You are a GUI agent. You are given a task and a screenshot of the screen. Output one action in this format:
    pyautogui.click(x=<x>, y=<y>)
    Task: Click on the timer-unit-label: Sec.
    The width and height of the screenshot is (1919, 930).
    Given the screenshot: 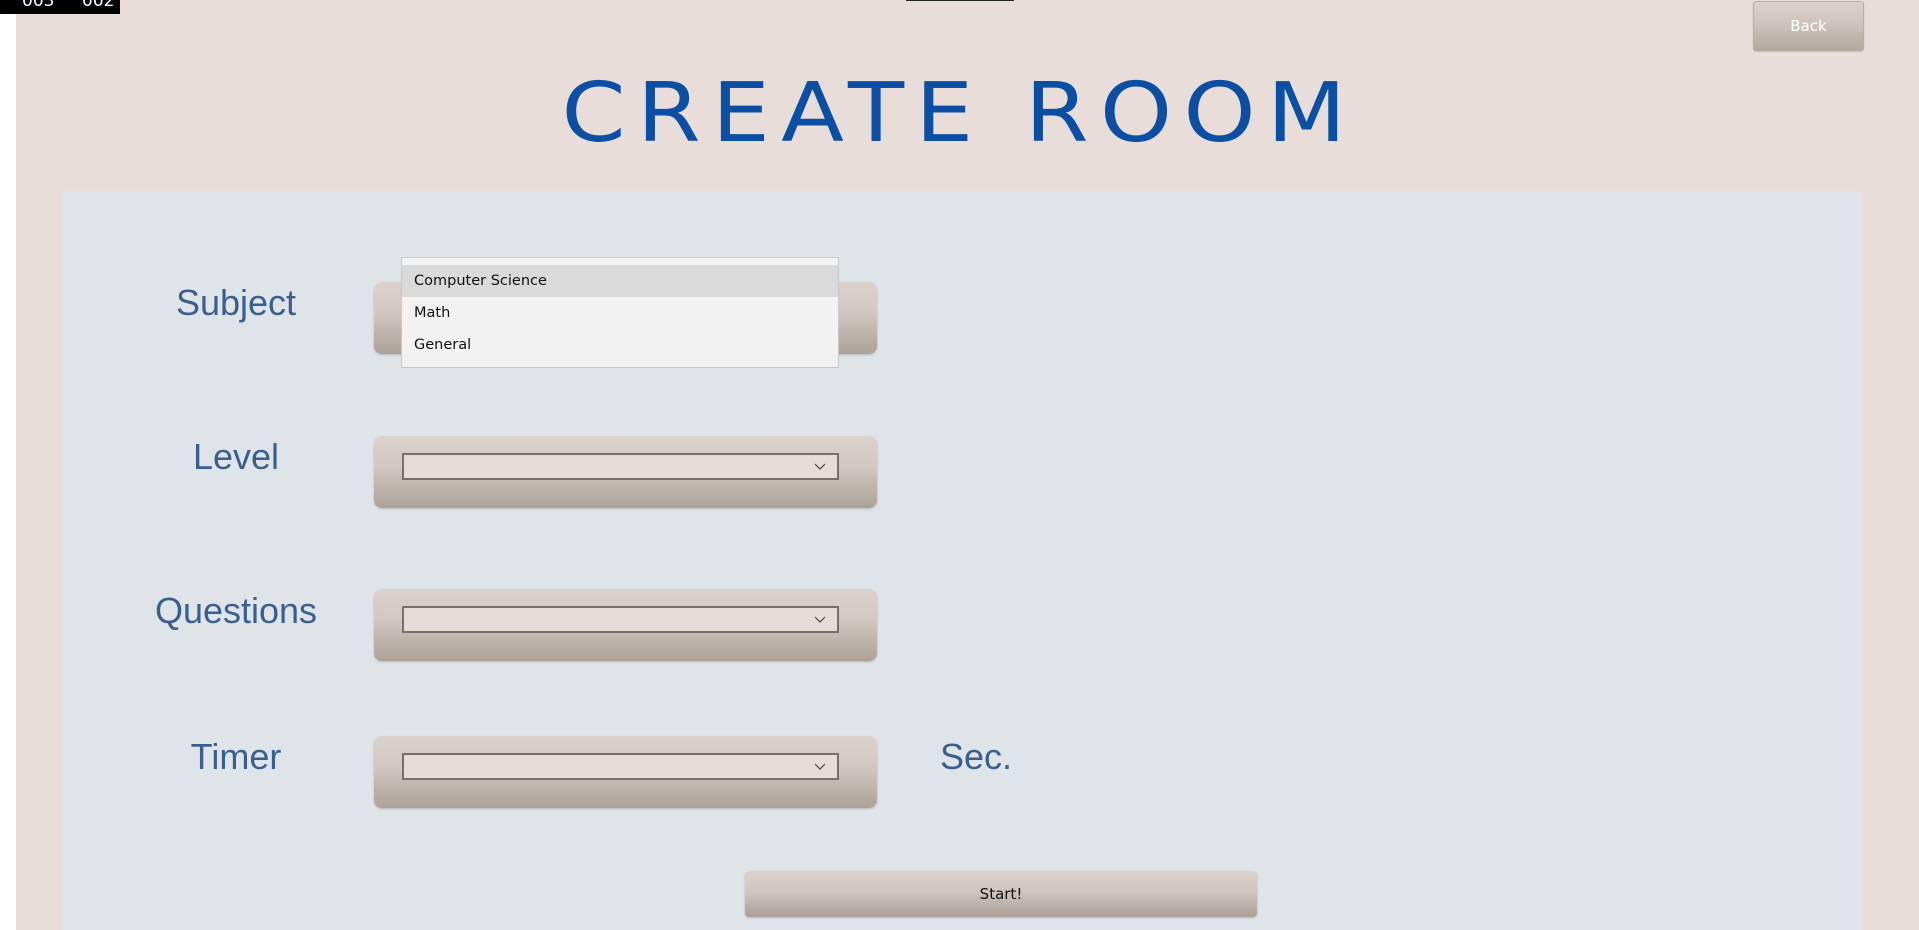 What is the action you would take?
    pyautogui.click(x=976, y=756)
    